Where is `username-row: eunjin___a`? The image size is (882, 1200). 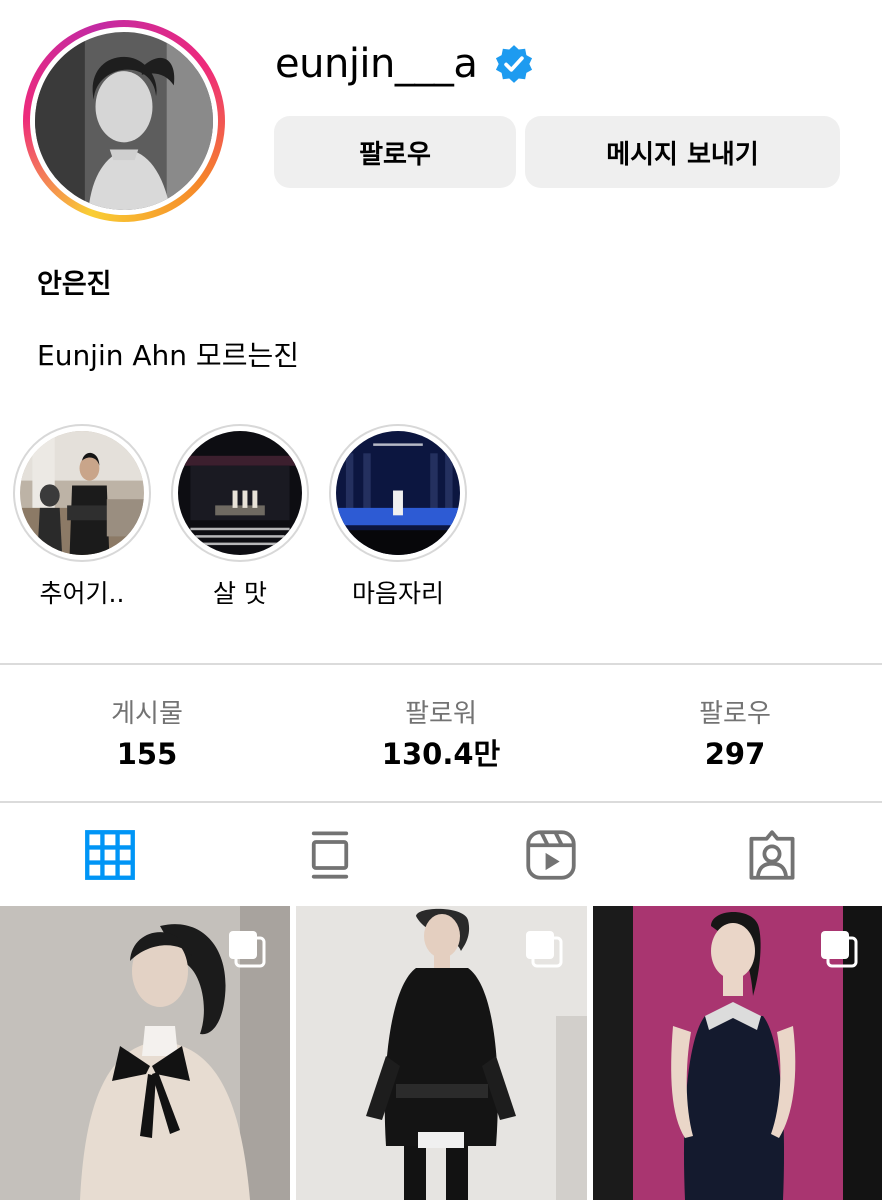 username-row: eunjin___a is located at coordinates (405, 64).